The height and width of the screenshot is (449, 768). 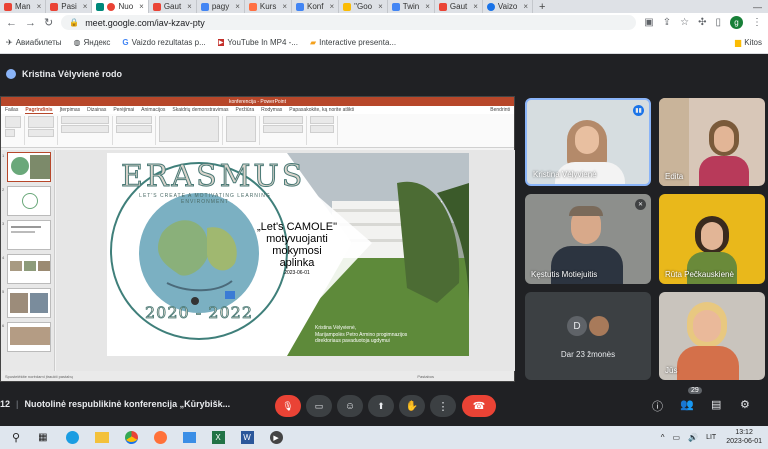 I want to click on firefox-icon, so click(x=160, y=437).